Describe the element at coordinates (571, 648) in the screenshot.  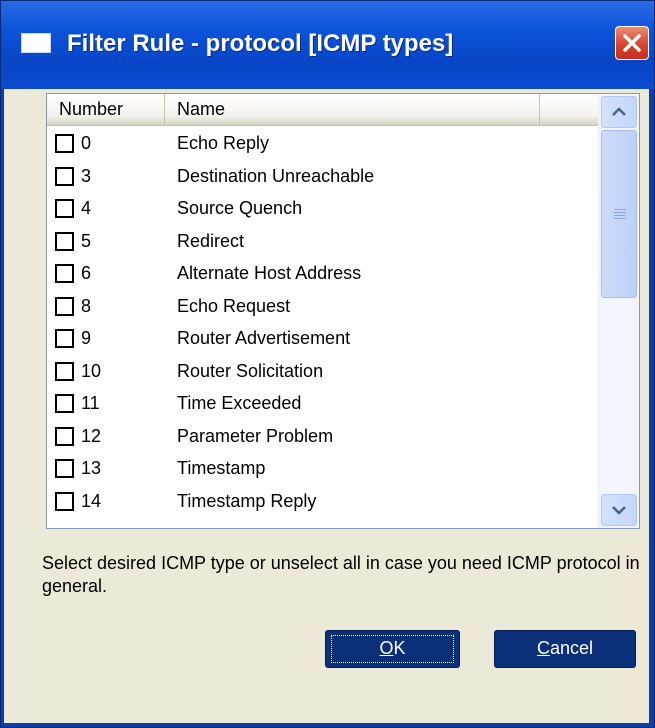
I see `cancel-label: ancel` at that location.